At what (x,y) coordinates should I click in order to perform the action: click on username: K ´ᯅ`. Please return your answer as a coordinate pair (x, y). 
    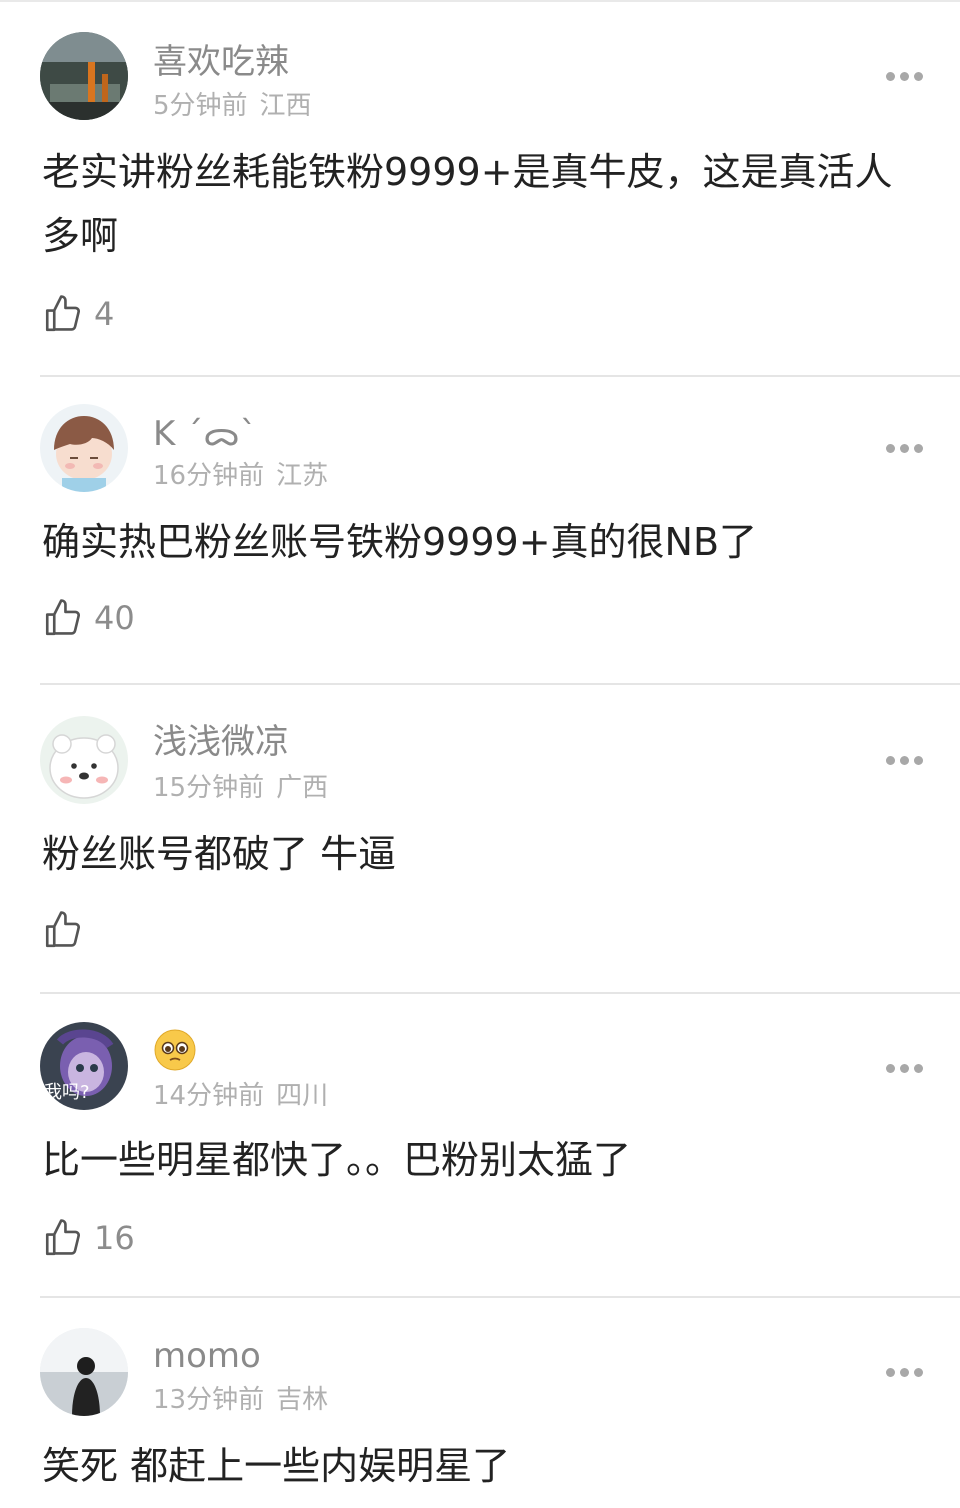
    Looking at the image, I should click on (205, 434).